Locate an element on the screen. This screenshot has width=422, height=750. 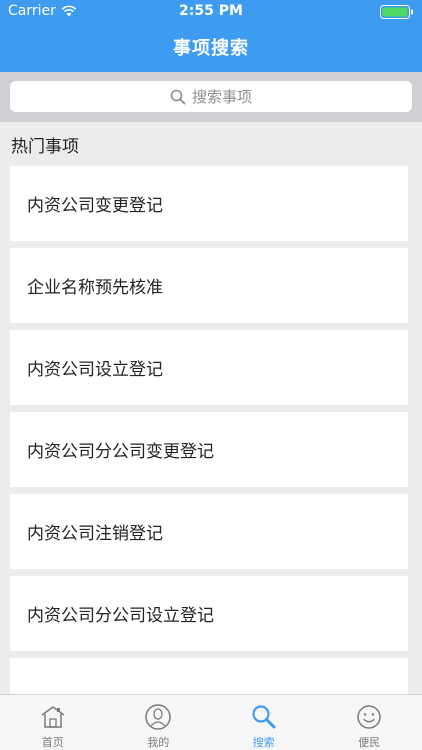
list-item: 内资公司变更登记 is located at coordinates (209, 203).